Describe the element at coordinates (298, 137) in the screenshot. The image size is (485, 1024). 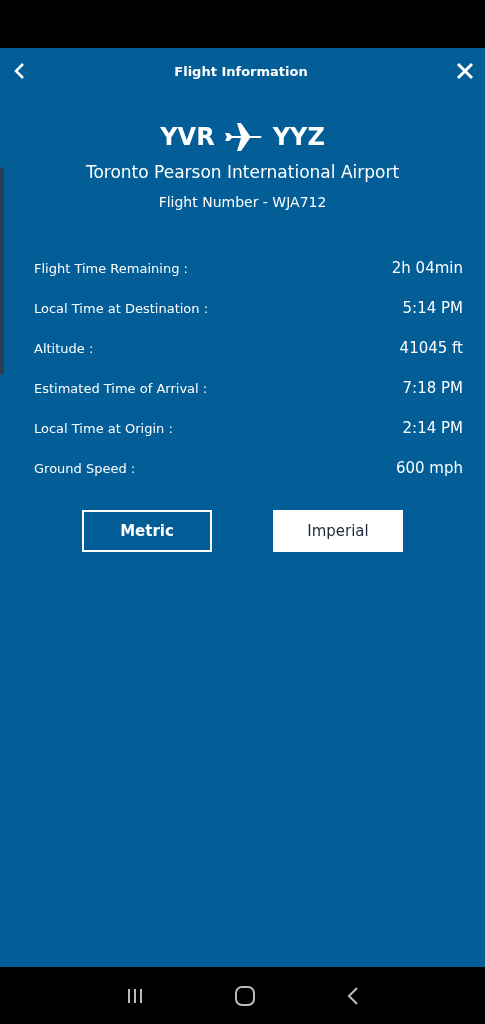
I see `destination-code: YYZ` at that location.